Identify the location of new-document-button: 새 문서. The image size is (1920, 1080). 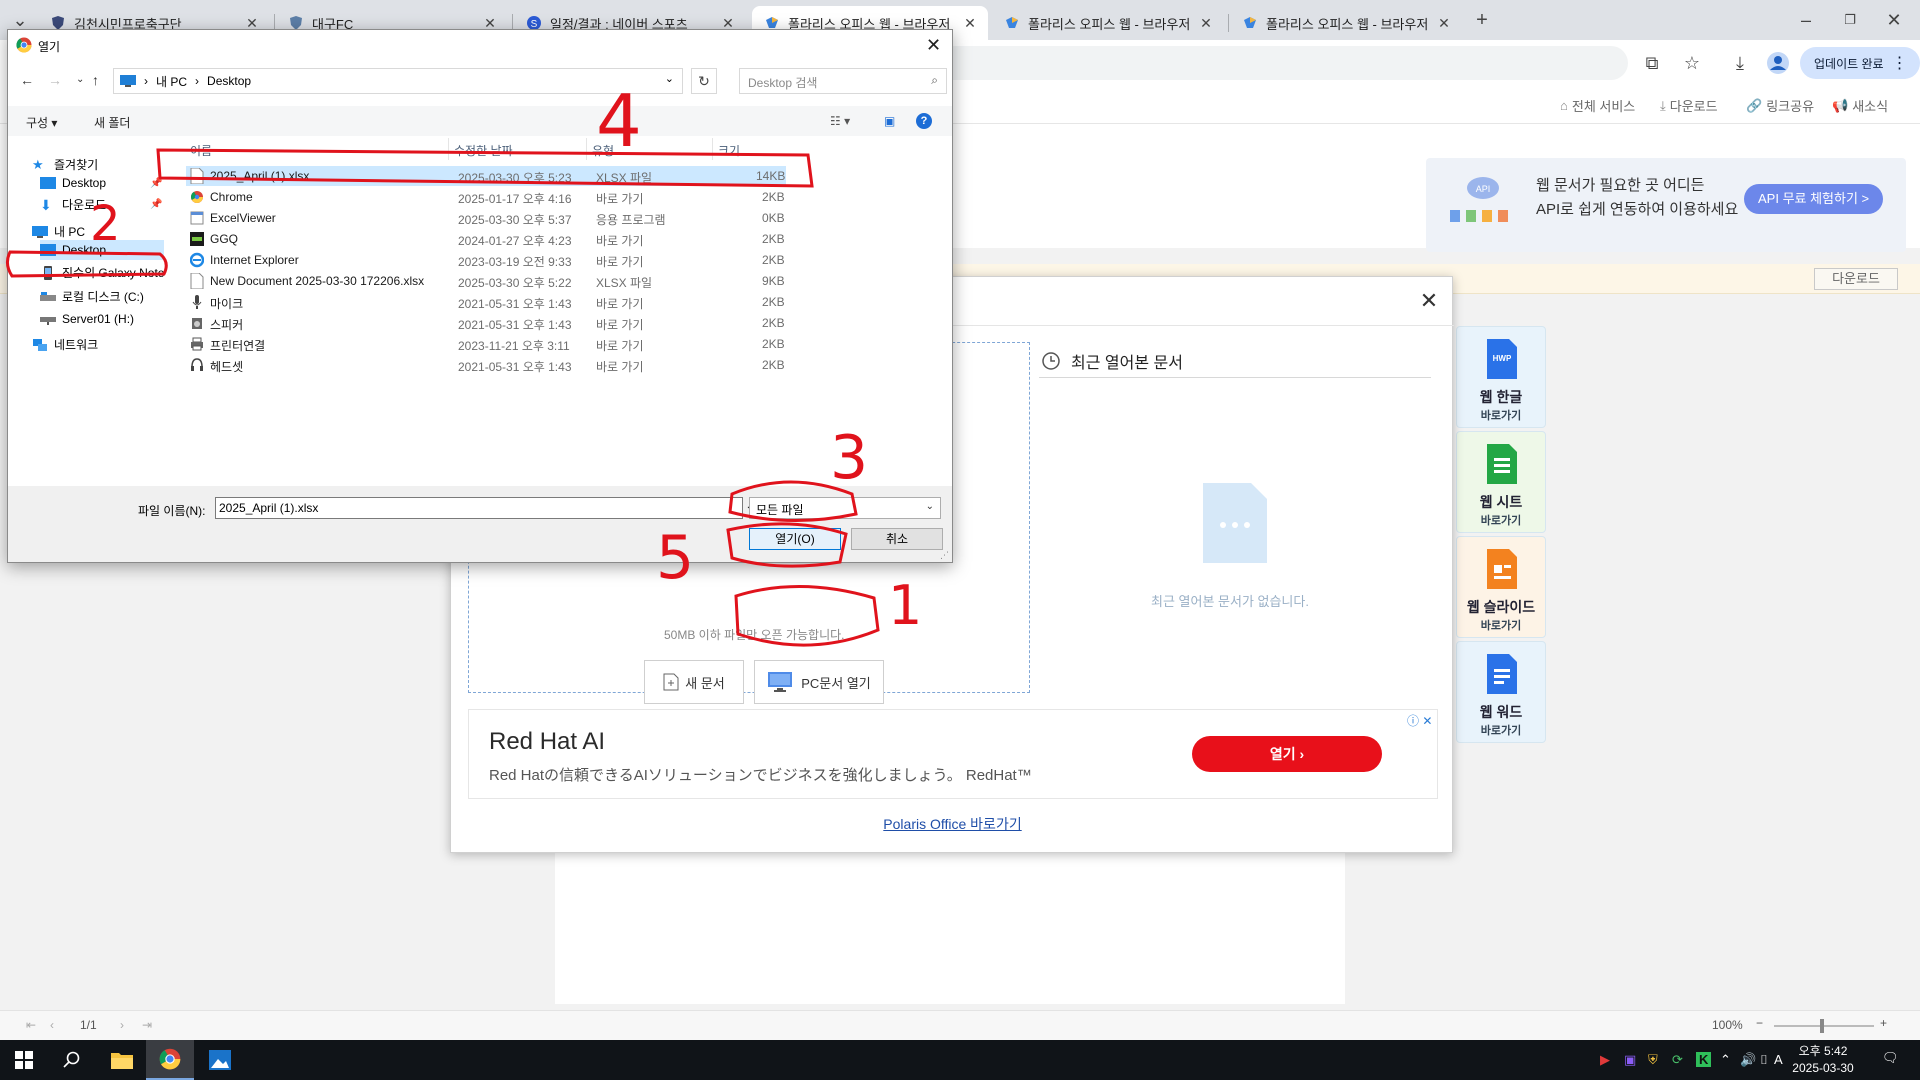
(694, 682).